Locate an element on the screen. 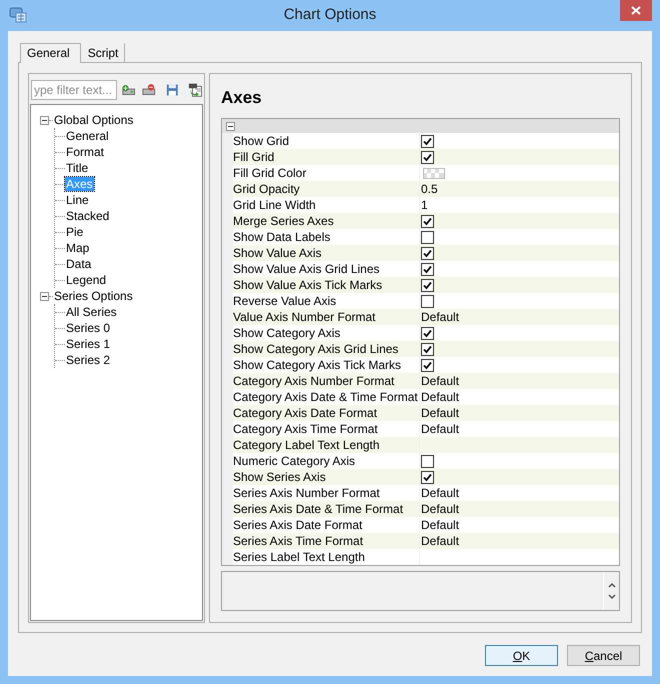 This screenshot has width=660, height=684. ok-button: OK is located at coordinates (521, 655).